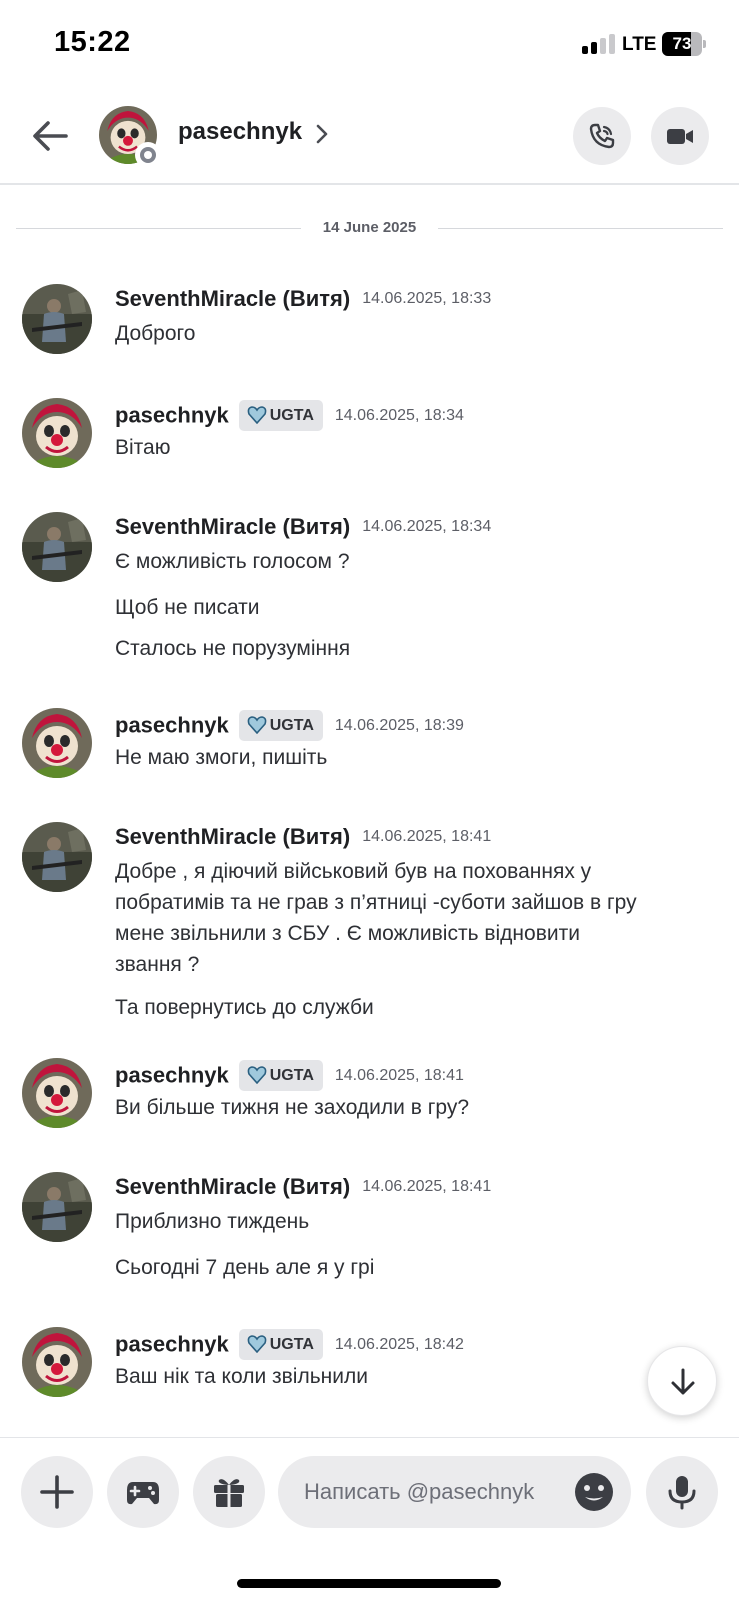 The width and height of the screenshot is (739, 1600). What do you see at coordinates (221, 757) in the screenshot?
I see `message-text: Не маю змоги, пишіть` at bounding box center [221, 757].